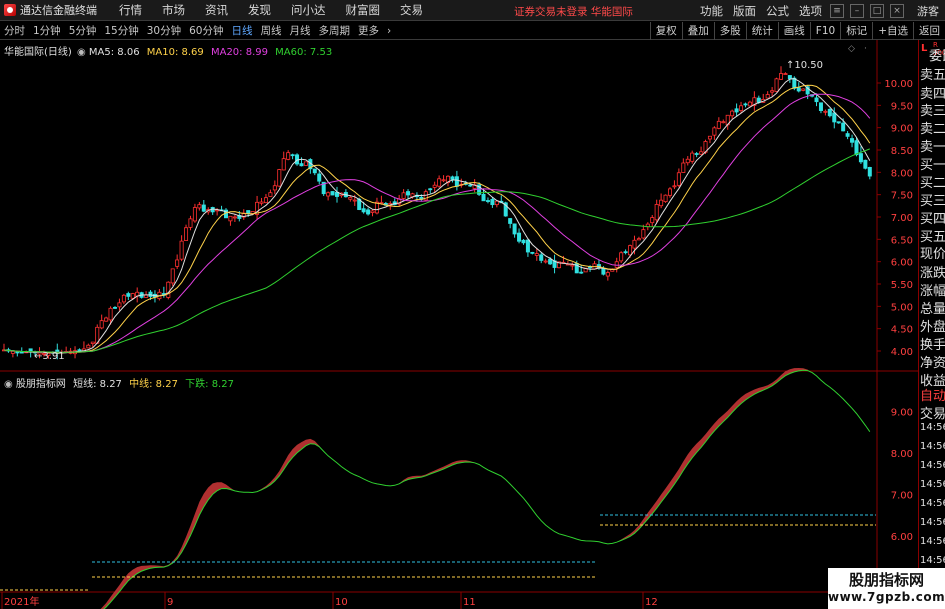  I want to click on menu-item-trade: 交易, so click(411, 10).